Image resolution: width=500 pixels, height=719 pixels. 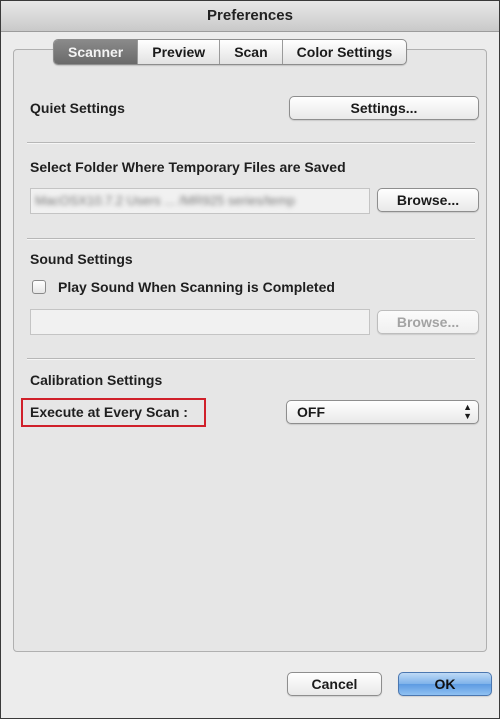 I want to click on tab-scan: Scan, so click(x=250, y=52).